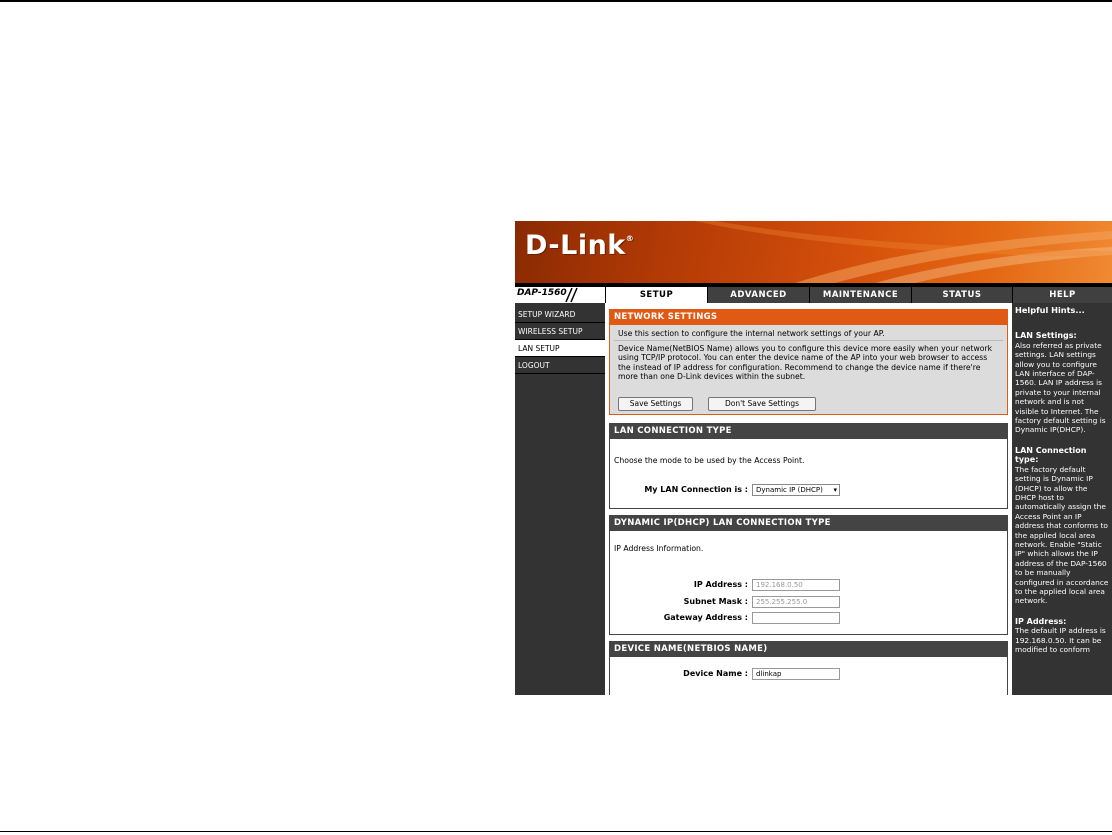  I want to click on tab-advanced: ADVANCED, so click(758, 295).